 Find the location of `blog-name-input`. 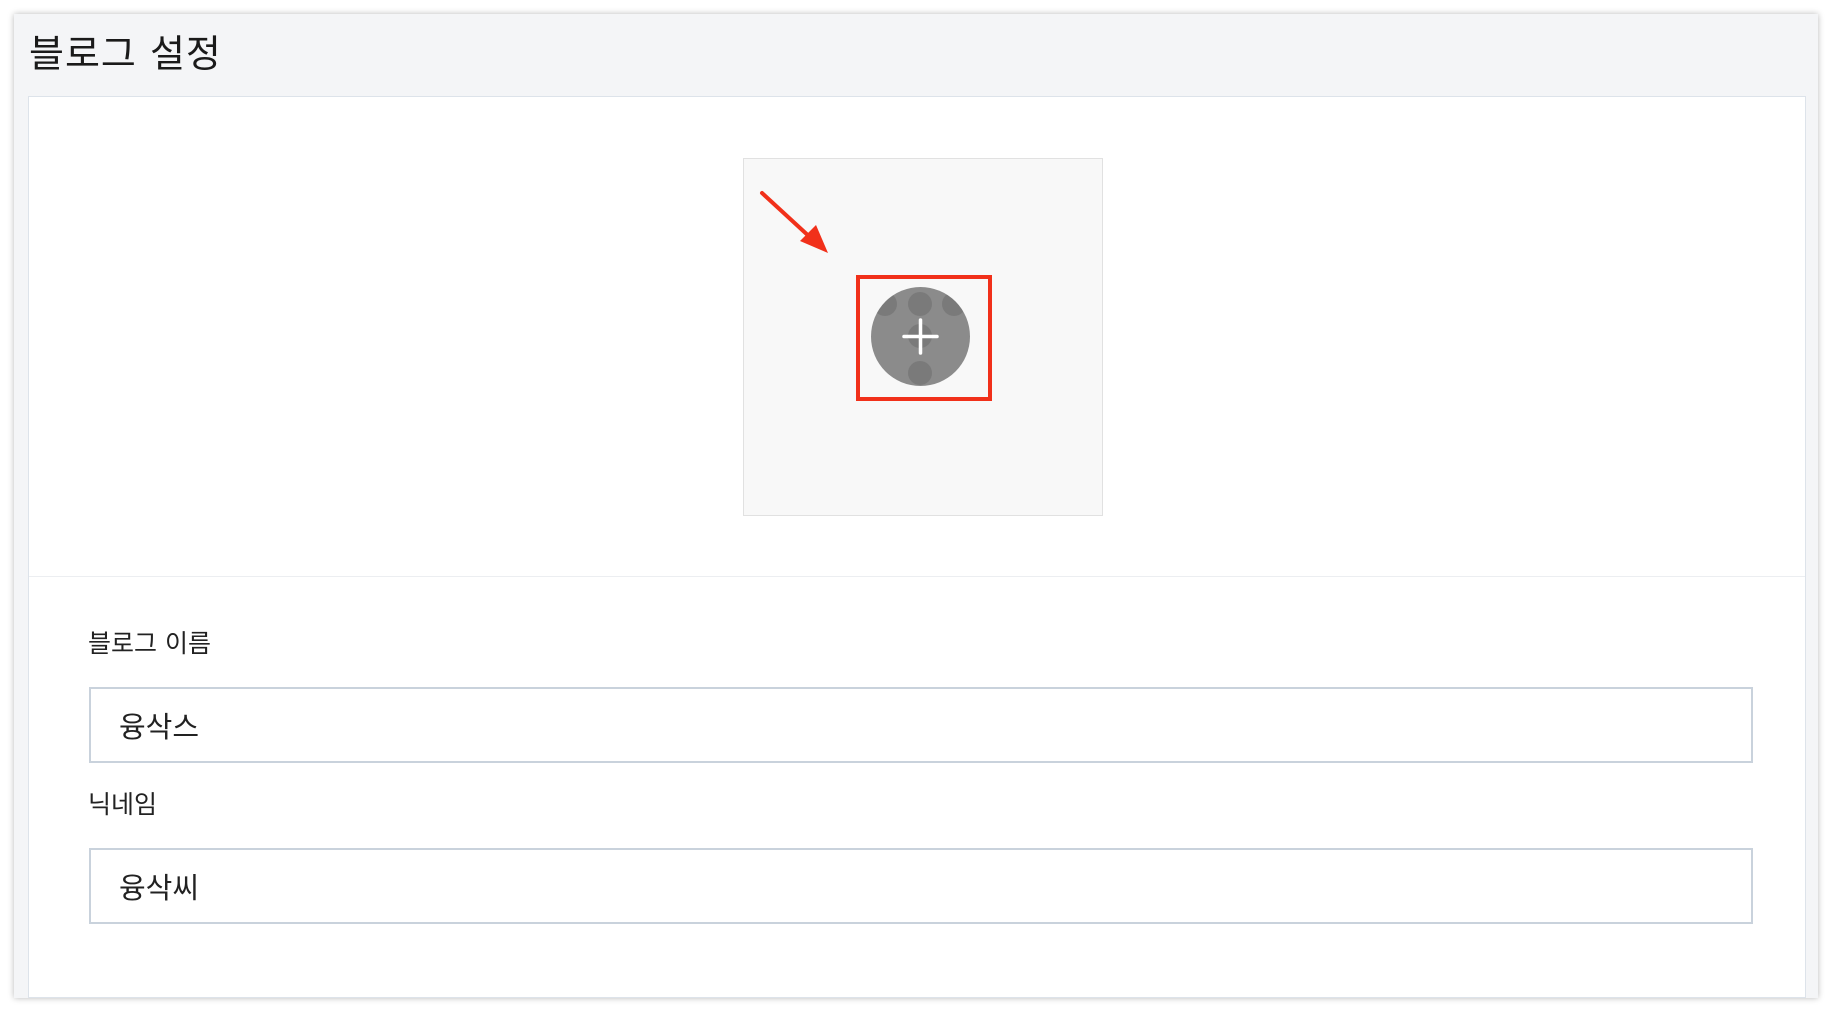

blog-name-input is located at coordinates (921, 725).